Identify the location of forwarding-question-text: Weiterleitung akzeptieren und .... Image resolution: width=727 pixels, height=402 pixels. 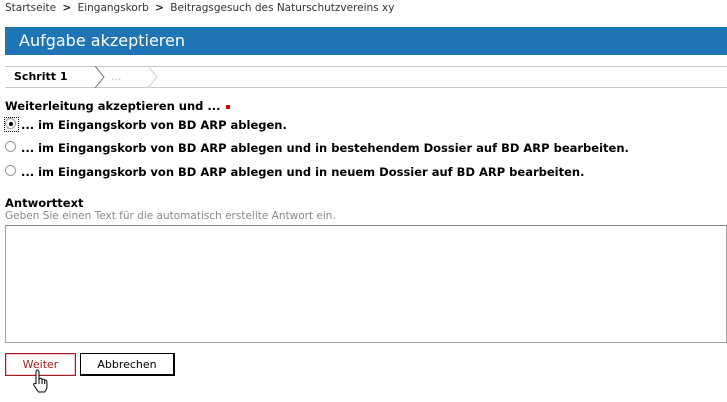
(113, 106).